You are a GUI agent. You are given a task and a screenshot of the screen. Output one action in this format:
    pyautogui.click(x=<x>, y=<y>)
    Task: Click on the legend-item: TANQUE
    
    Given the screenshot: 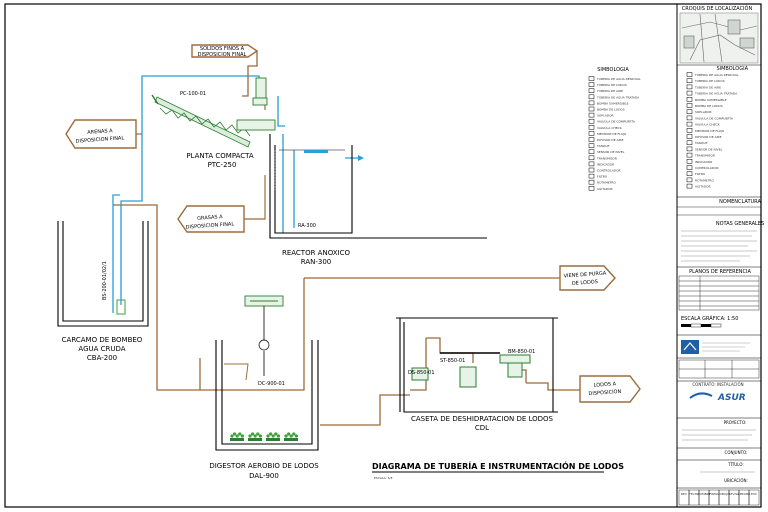 What is the action you would take?
    pyautogui.click(x=602, y=146)
    